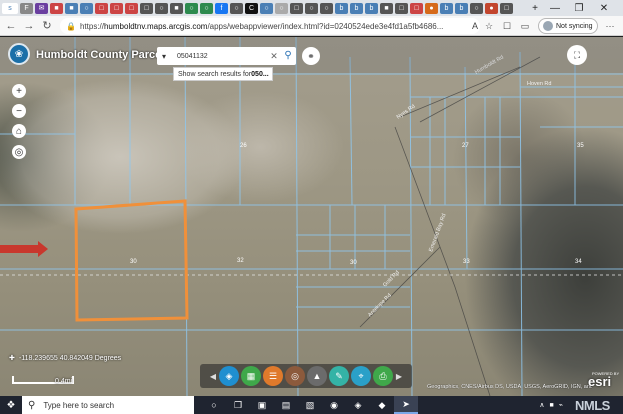 The image size is (623, 414). Describe the element at coordinates (26, 8) in the screenshot. I see `browser-tab: F` at that location.